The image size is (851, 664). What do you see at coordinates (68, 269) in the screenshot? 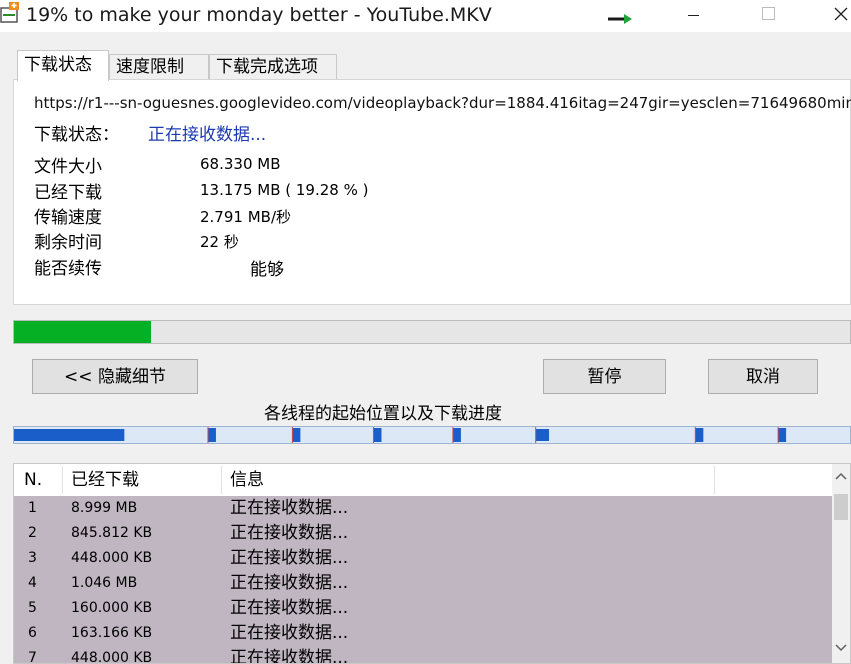
I see `resume-label: 能否续传` at bounding box center [68, 269].